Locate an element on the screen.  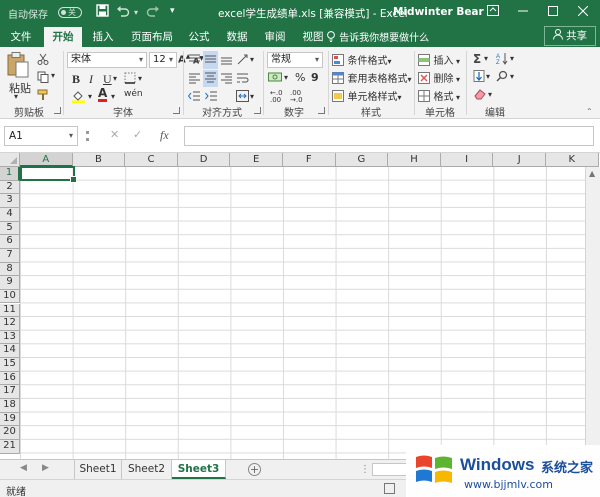
customize-qat-icon: ▾ is located at coordinates (172, 11).